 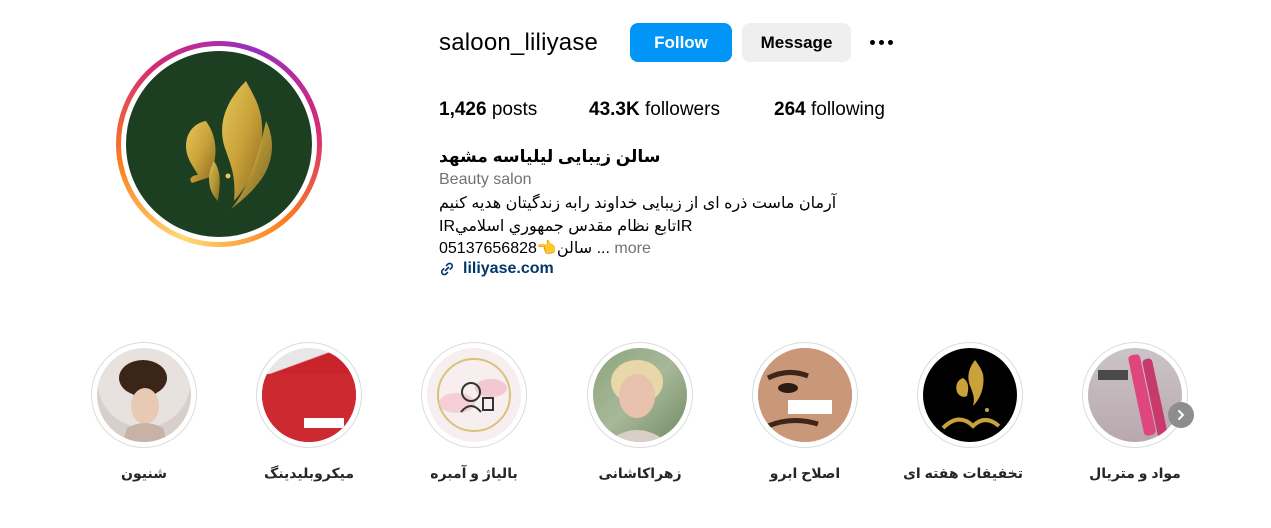 I want to click on highlight-label: میکروبلیدینگ, so click(x=308, y=473).